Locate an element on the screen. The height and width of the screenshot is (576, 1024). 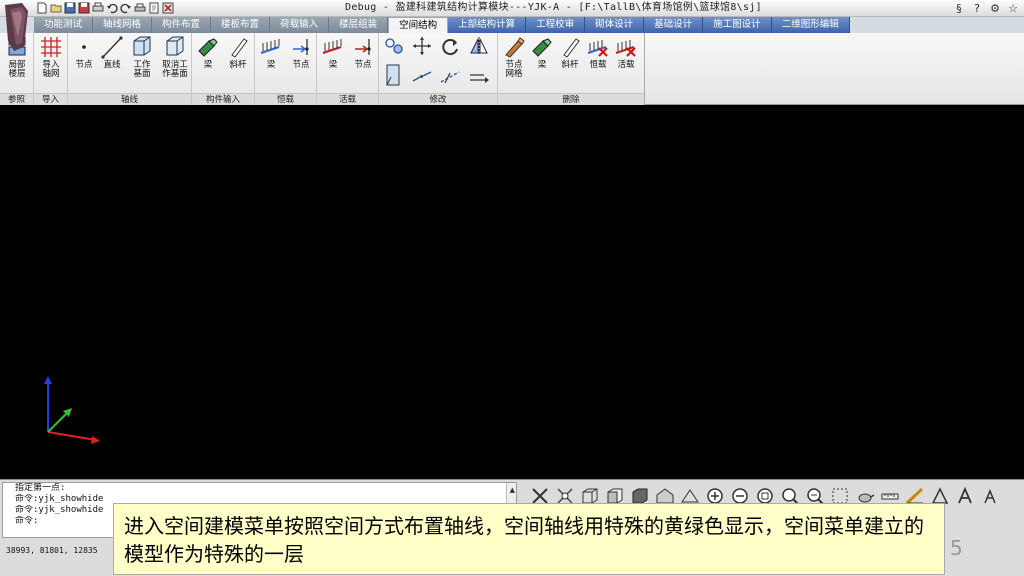
delete-node-grid-button: 节点 网格 is located at coordinates (514, 57).